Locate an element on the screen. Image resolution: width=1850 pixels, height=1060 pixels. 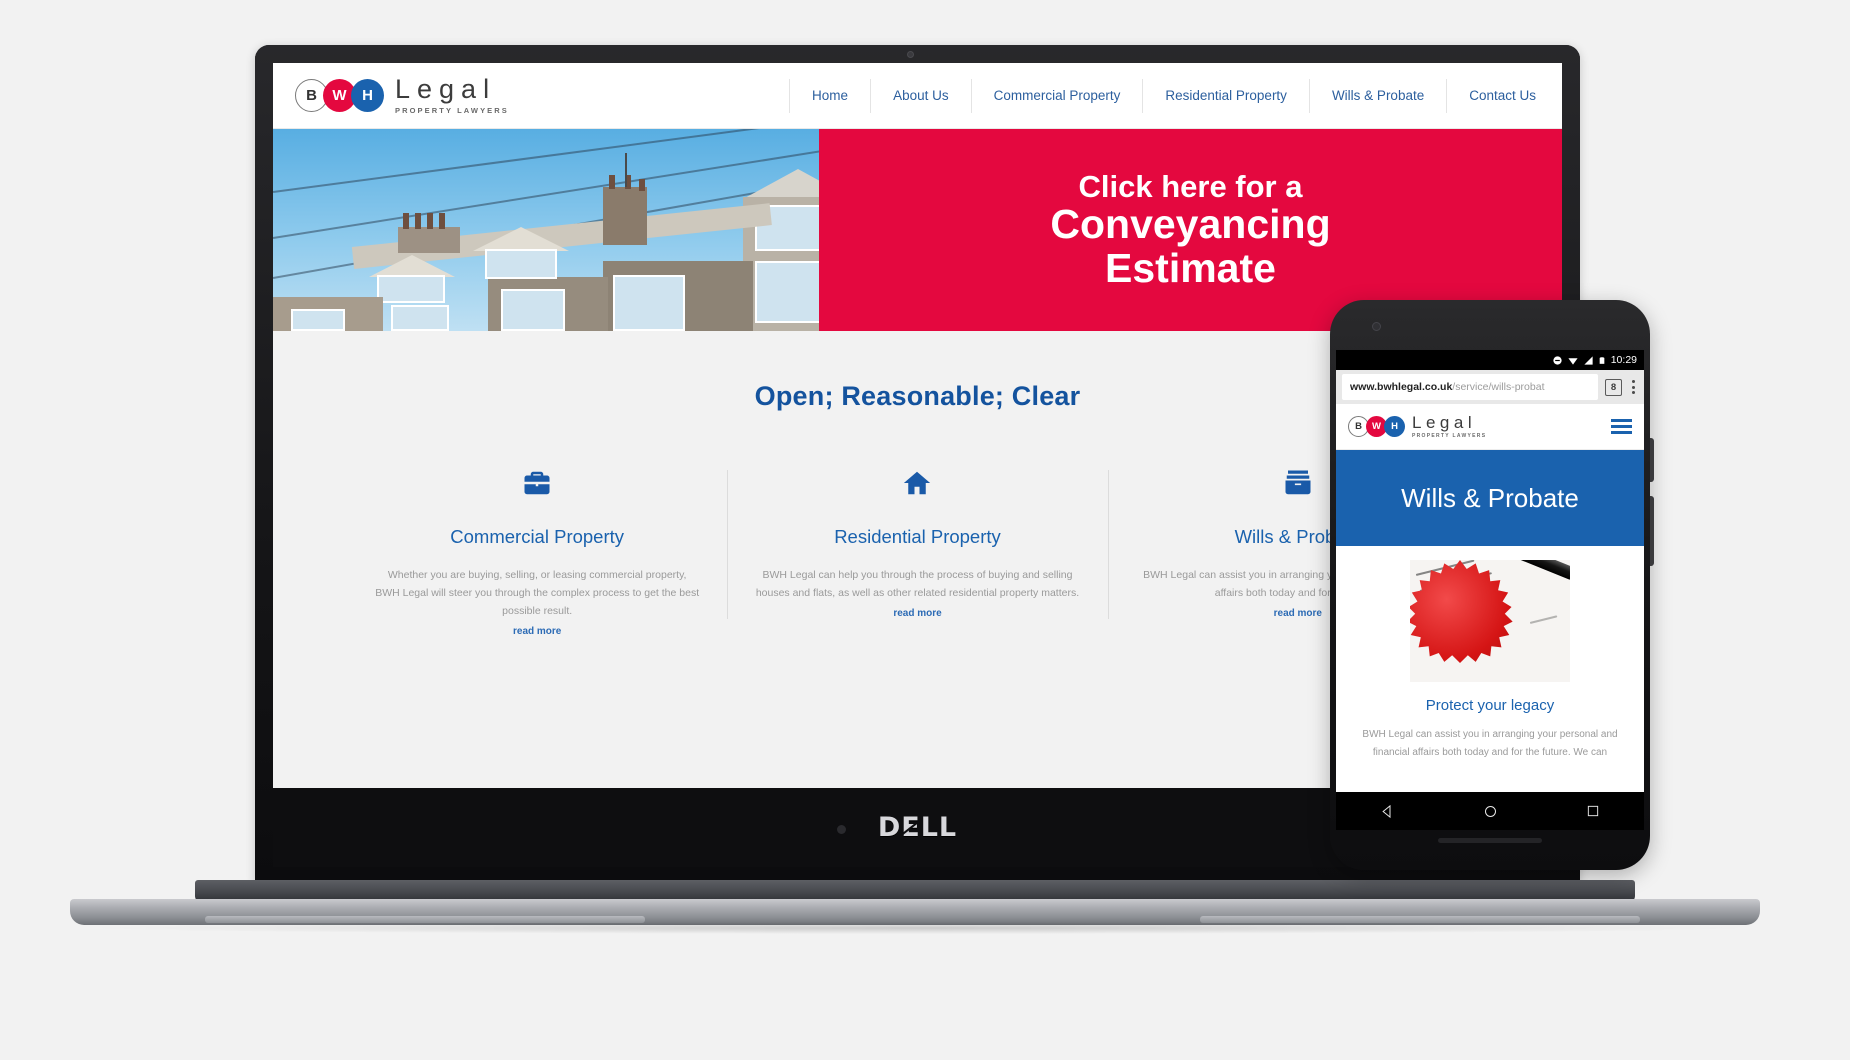
do-not-disturb-icon is located at coordinates (1557, 360).